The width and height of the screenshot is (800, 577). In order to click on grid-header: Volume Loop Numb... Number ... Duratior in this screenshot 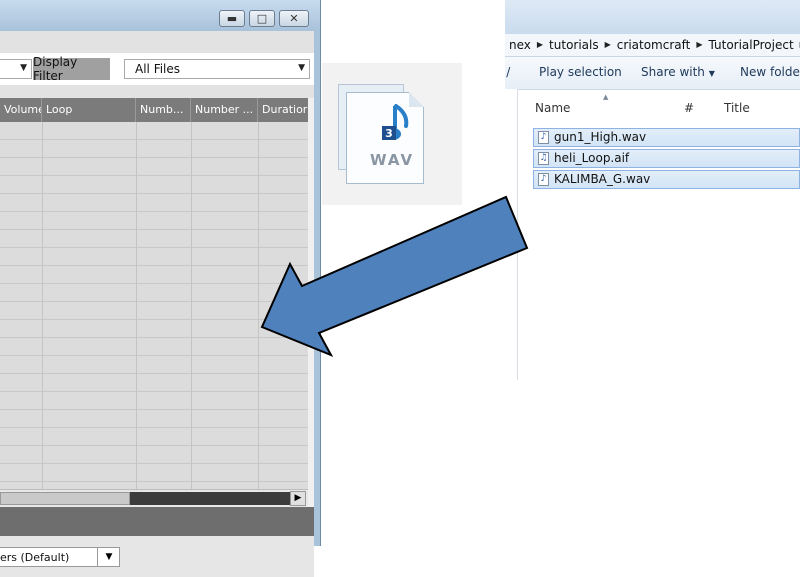, I will do `click(154, 110)`.